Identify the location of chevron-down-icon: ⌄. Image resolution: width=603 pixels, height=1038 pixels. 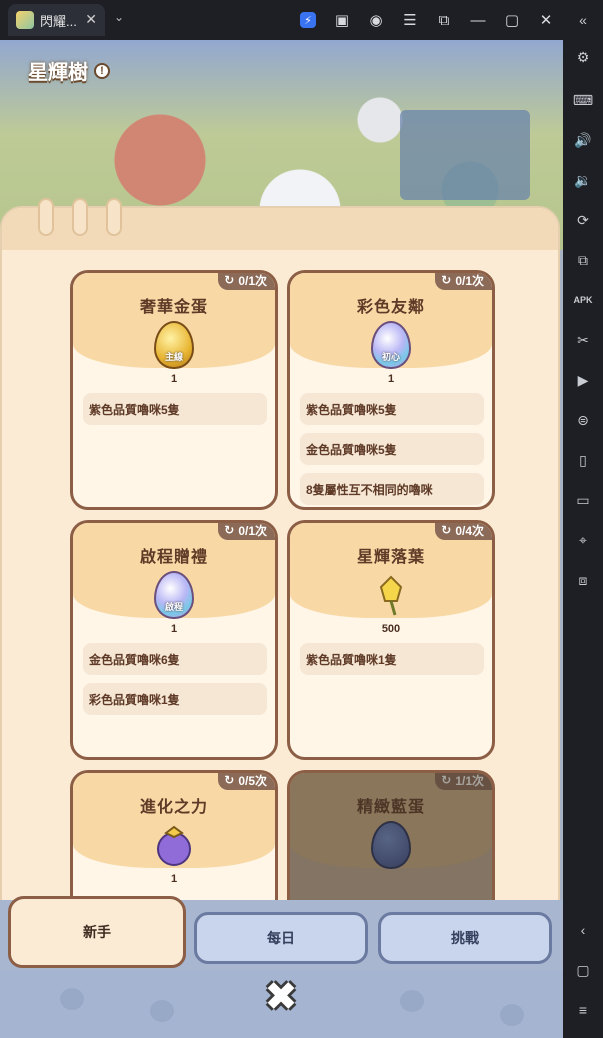
(119, 17).